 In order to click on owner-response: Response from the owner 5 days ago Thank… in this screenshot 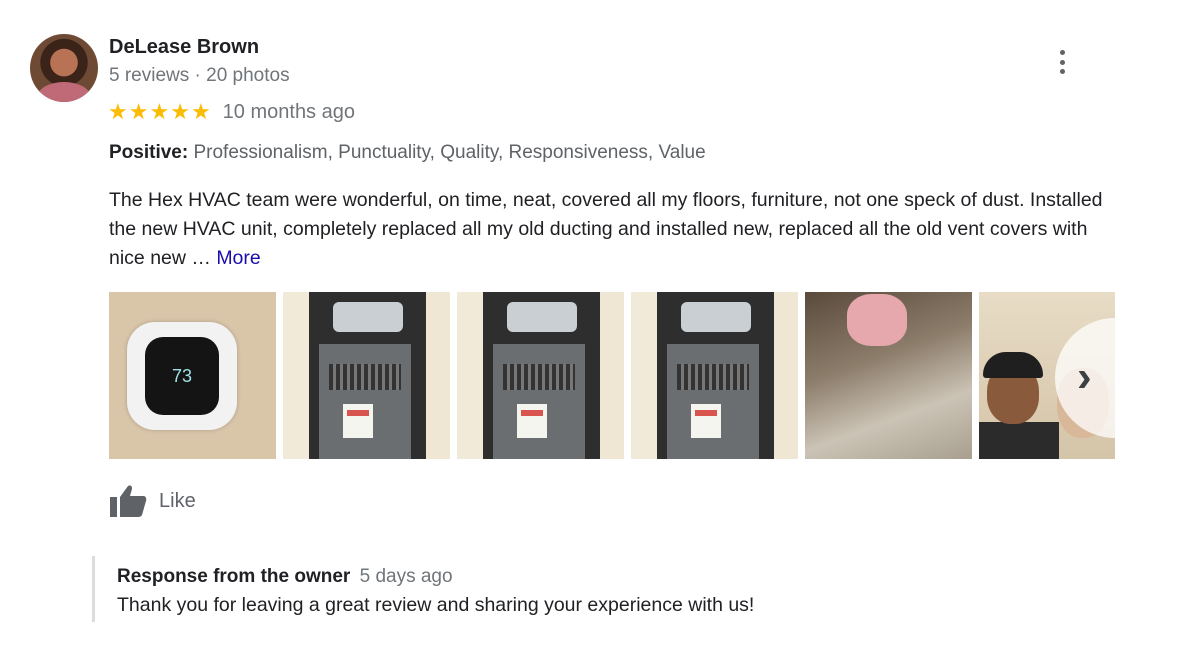, I will do `click(423, 589)`.